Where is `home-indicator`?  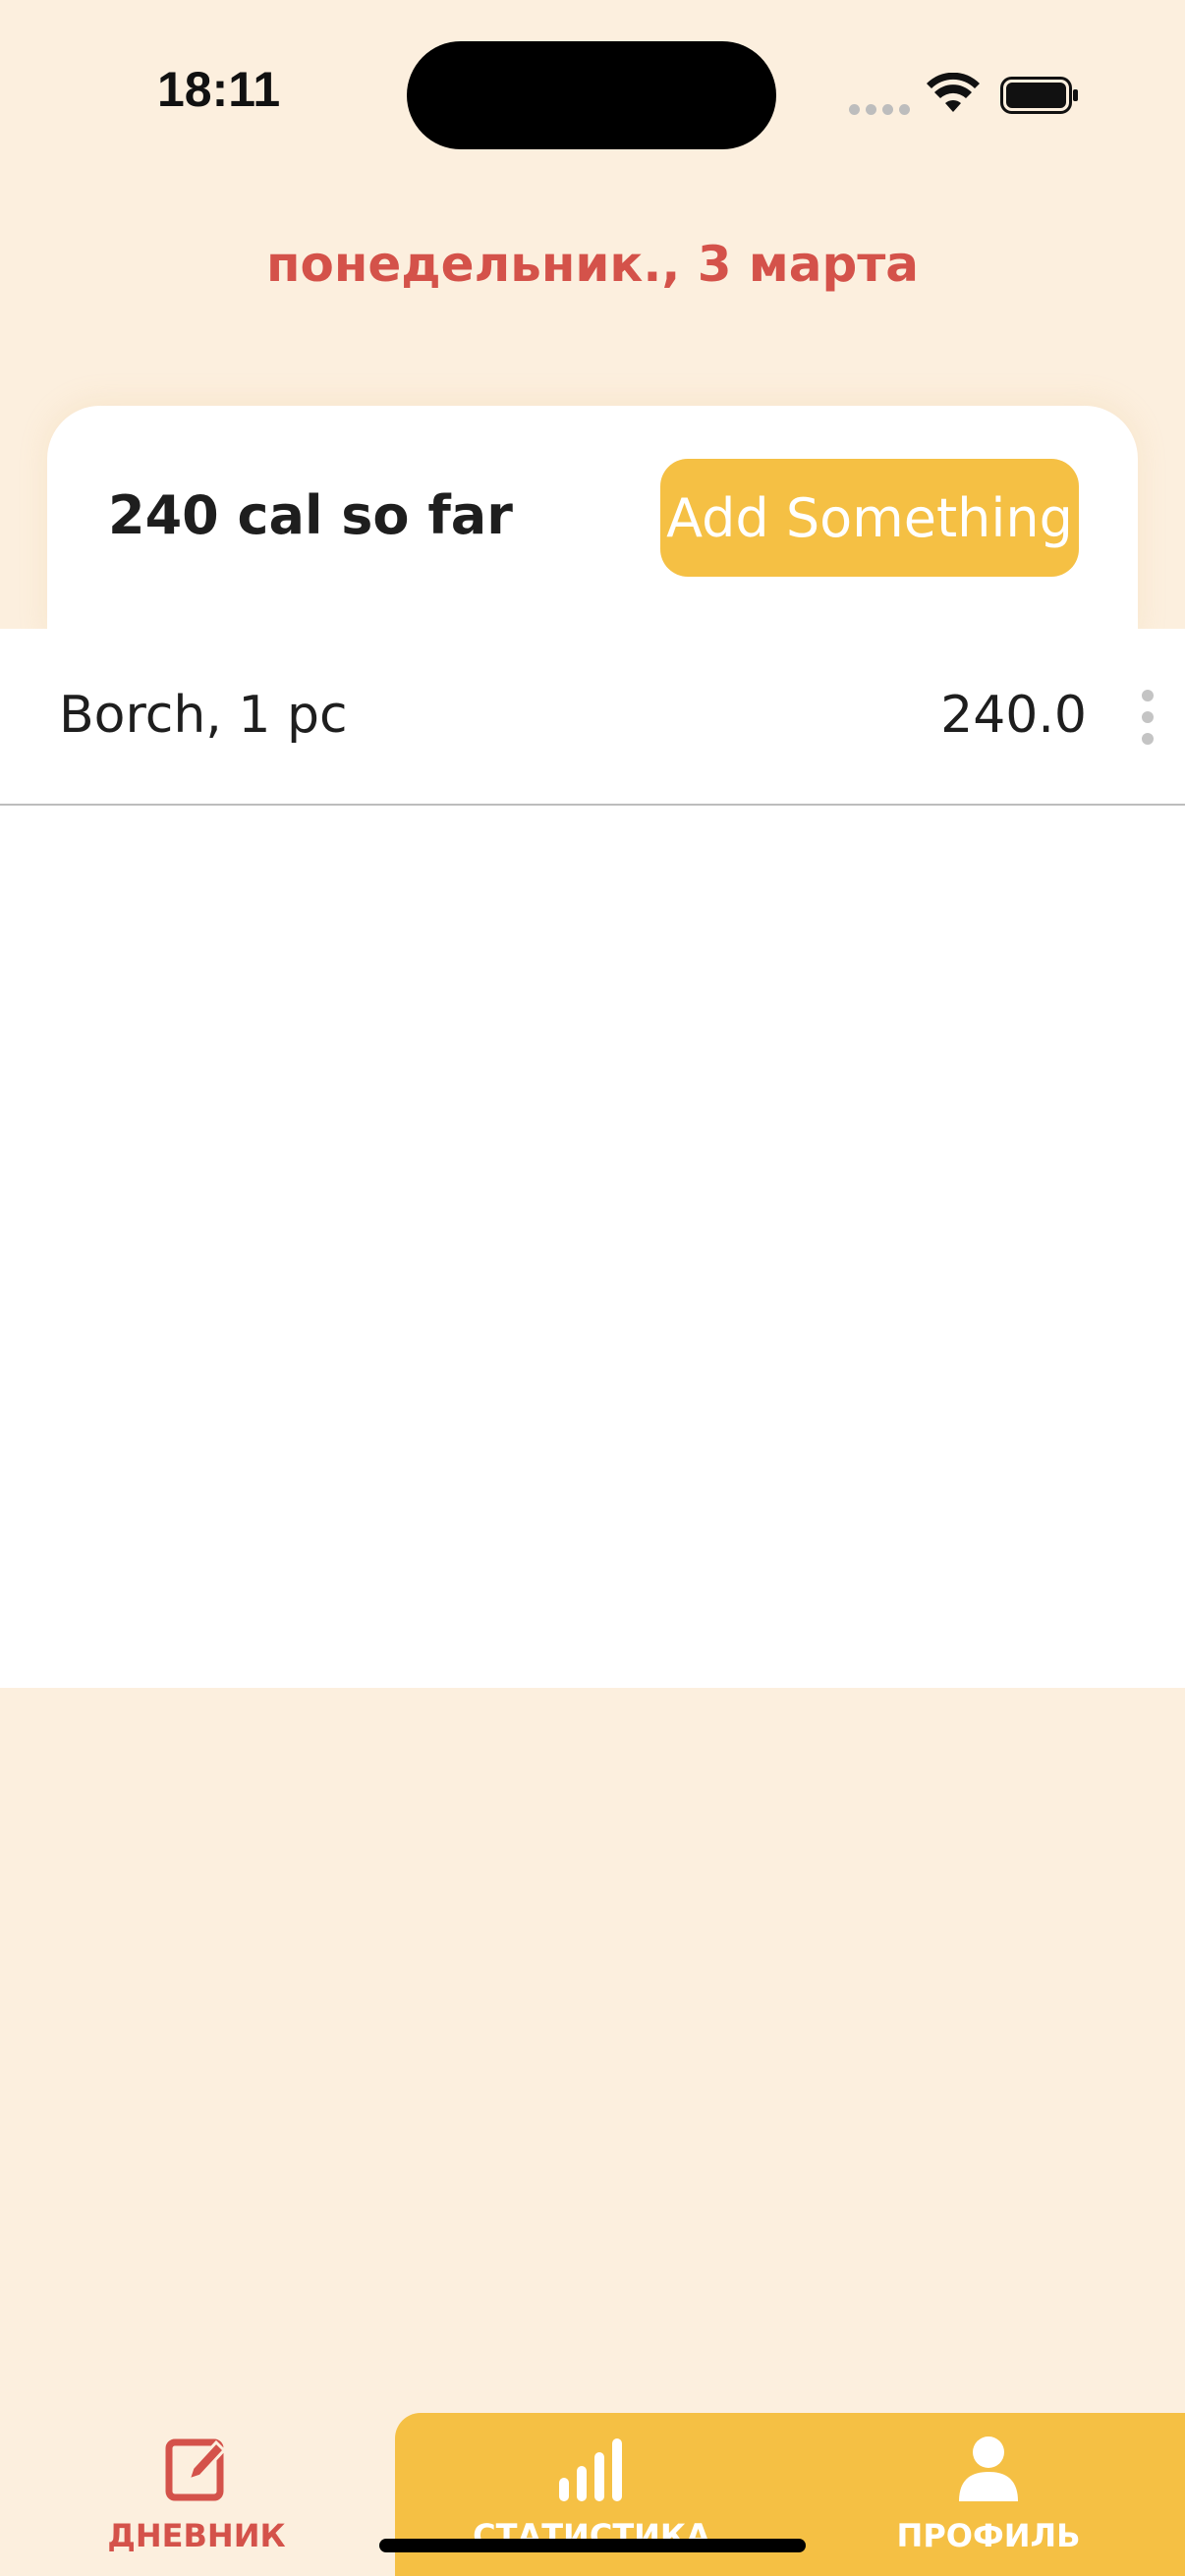
home-indicator is located at coordinates (592, 2545).